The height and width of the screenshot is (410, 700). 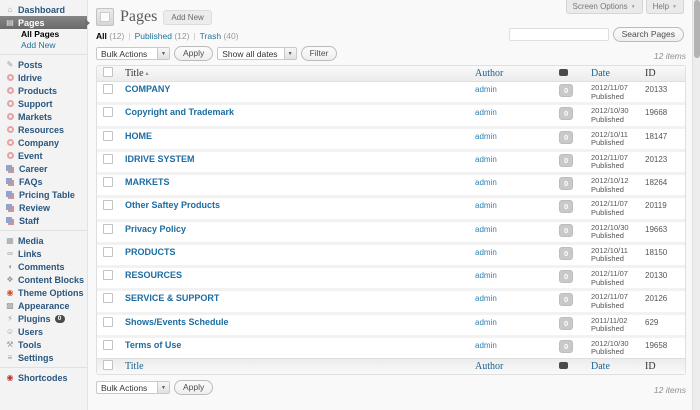 I want to click on page-title-link: Other Saftey Products, so click(x=172, y=205).